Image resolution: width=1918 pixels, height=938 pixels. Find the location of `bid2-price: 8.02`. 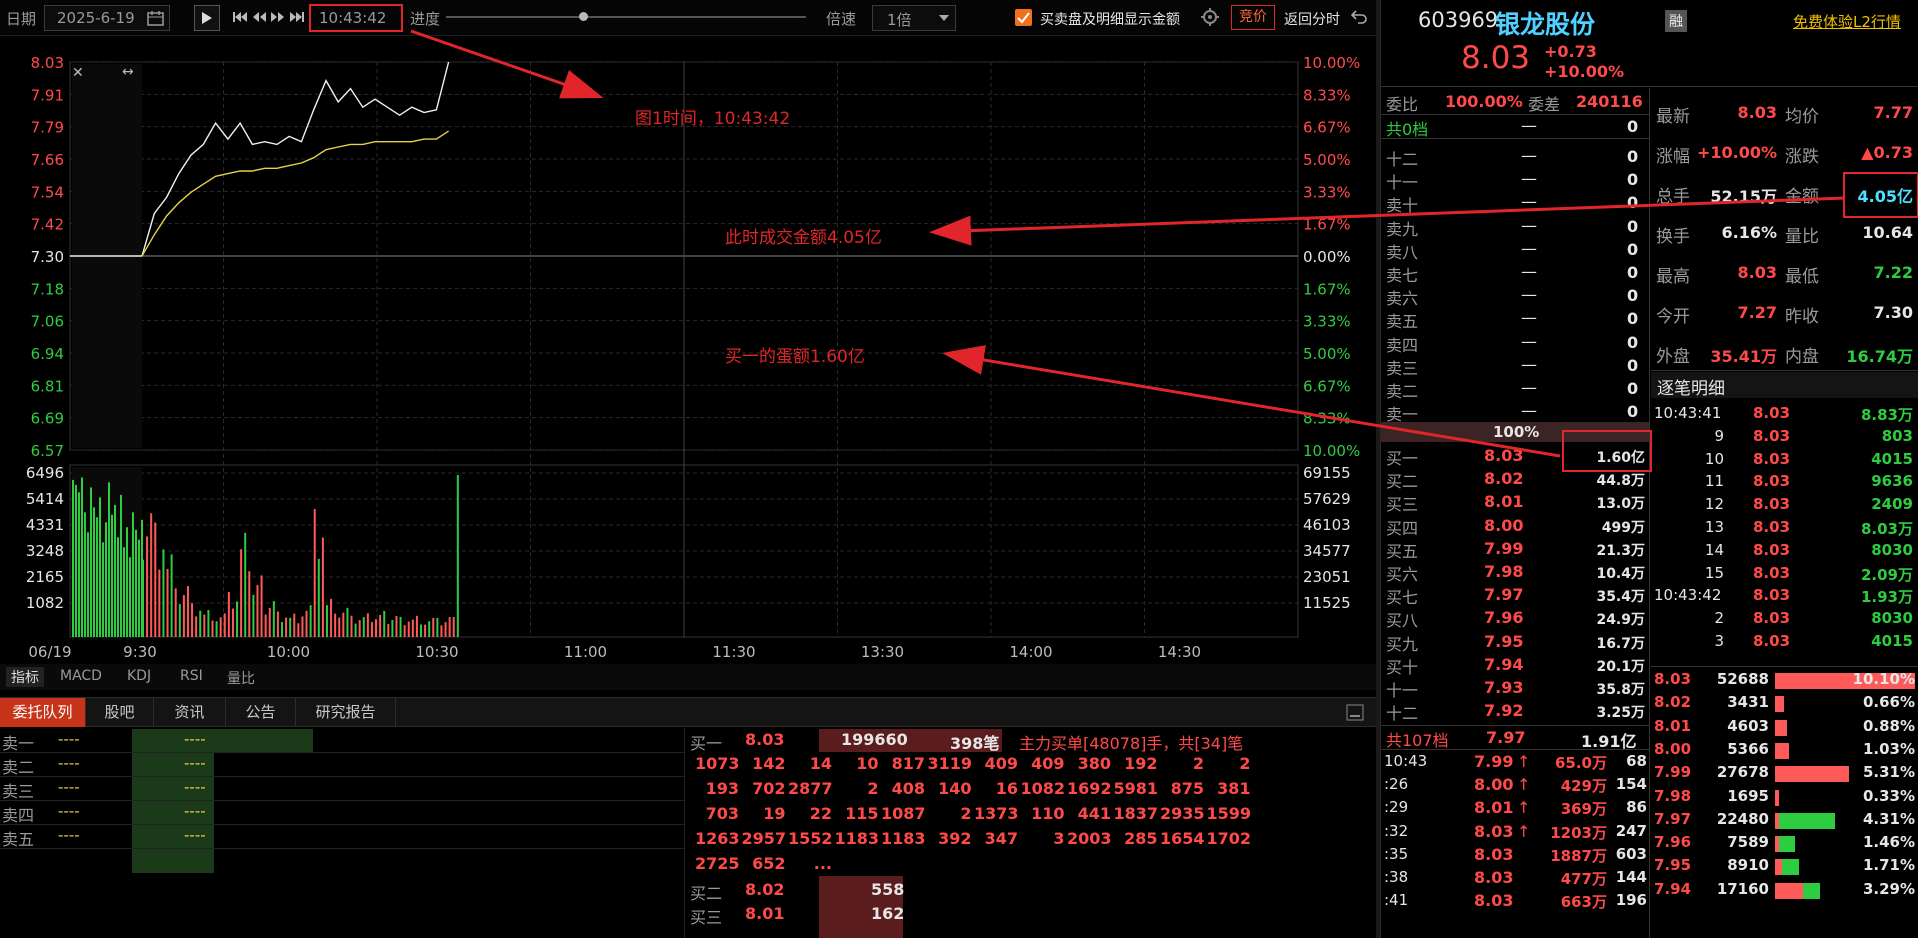

bid2-price: 8.02 is located at coordinates (765, 889).